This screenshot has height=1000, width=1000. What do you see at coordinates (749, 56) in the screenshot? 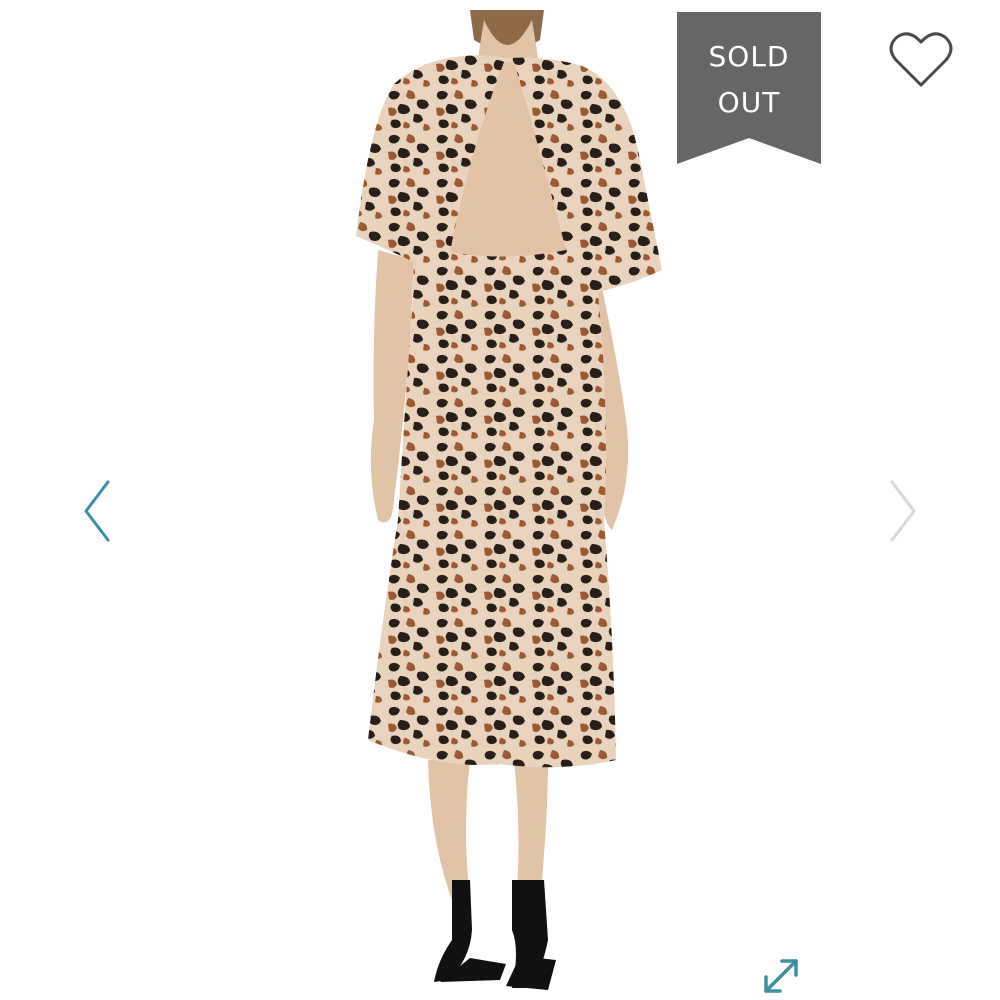
I see `sold-label-line1: SOLD` at bounding box center [749, 56].